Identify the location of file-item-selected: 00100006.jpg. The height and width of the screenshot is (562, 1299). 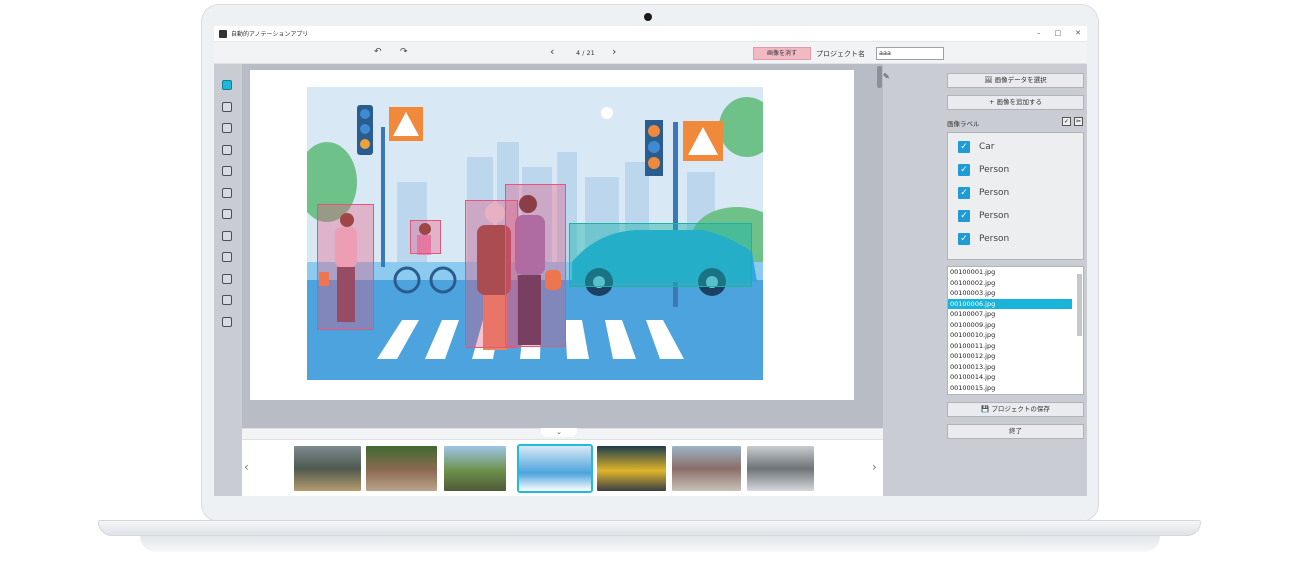
(1010, 303).